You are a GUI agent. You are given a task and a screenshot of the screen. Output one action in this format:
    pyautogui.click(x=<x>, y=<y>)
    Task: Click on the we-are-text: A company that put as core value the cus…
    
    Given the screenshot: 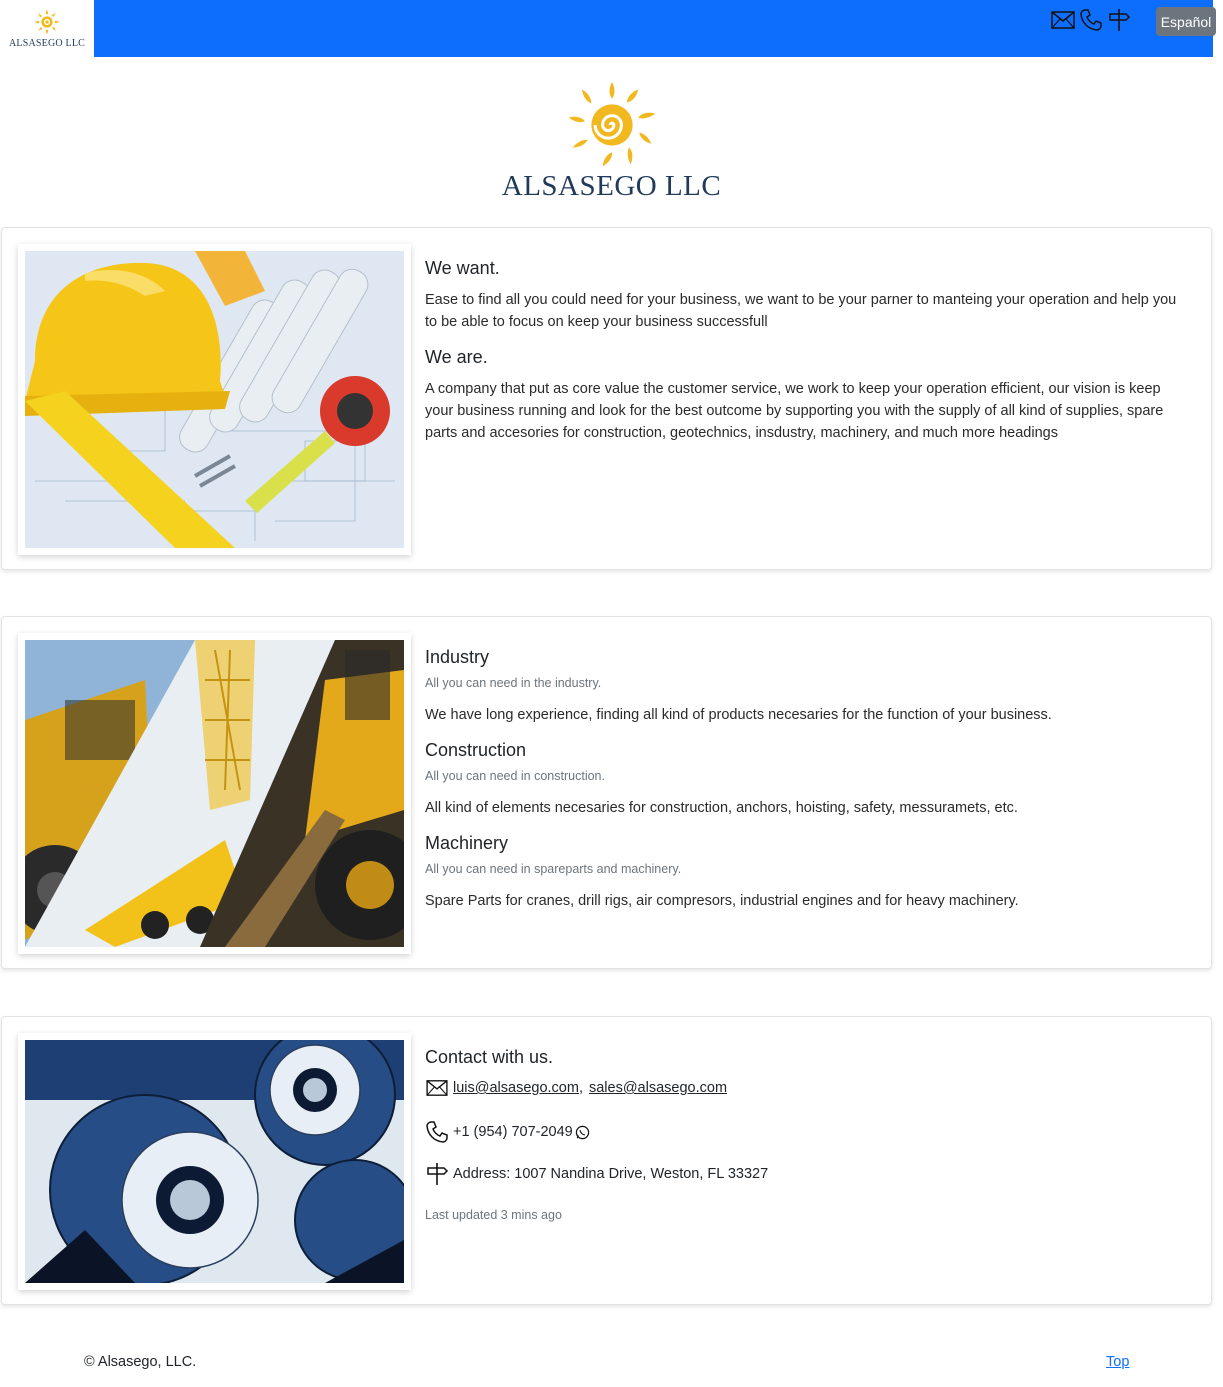 What is the action you would take?
    pyautogui.click(x=794, y=411)
    